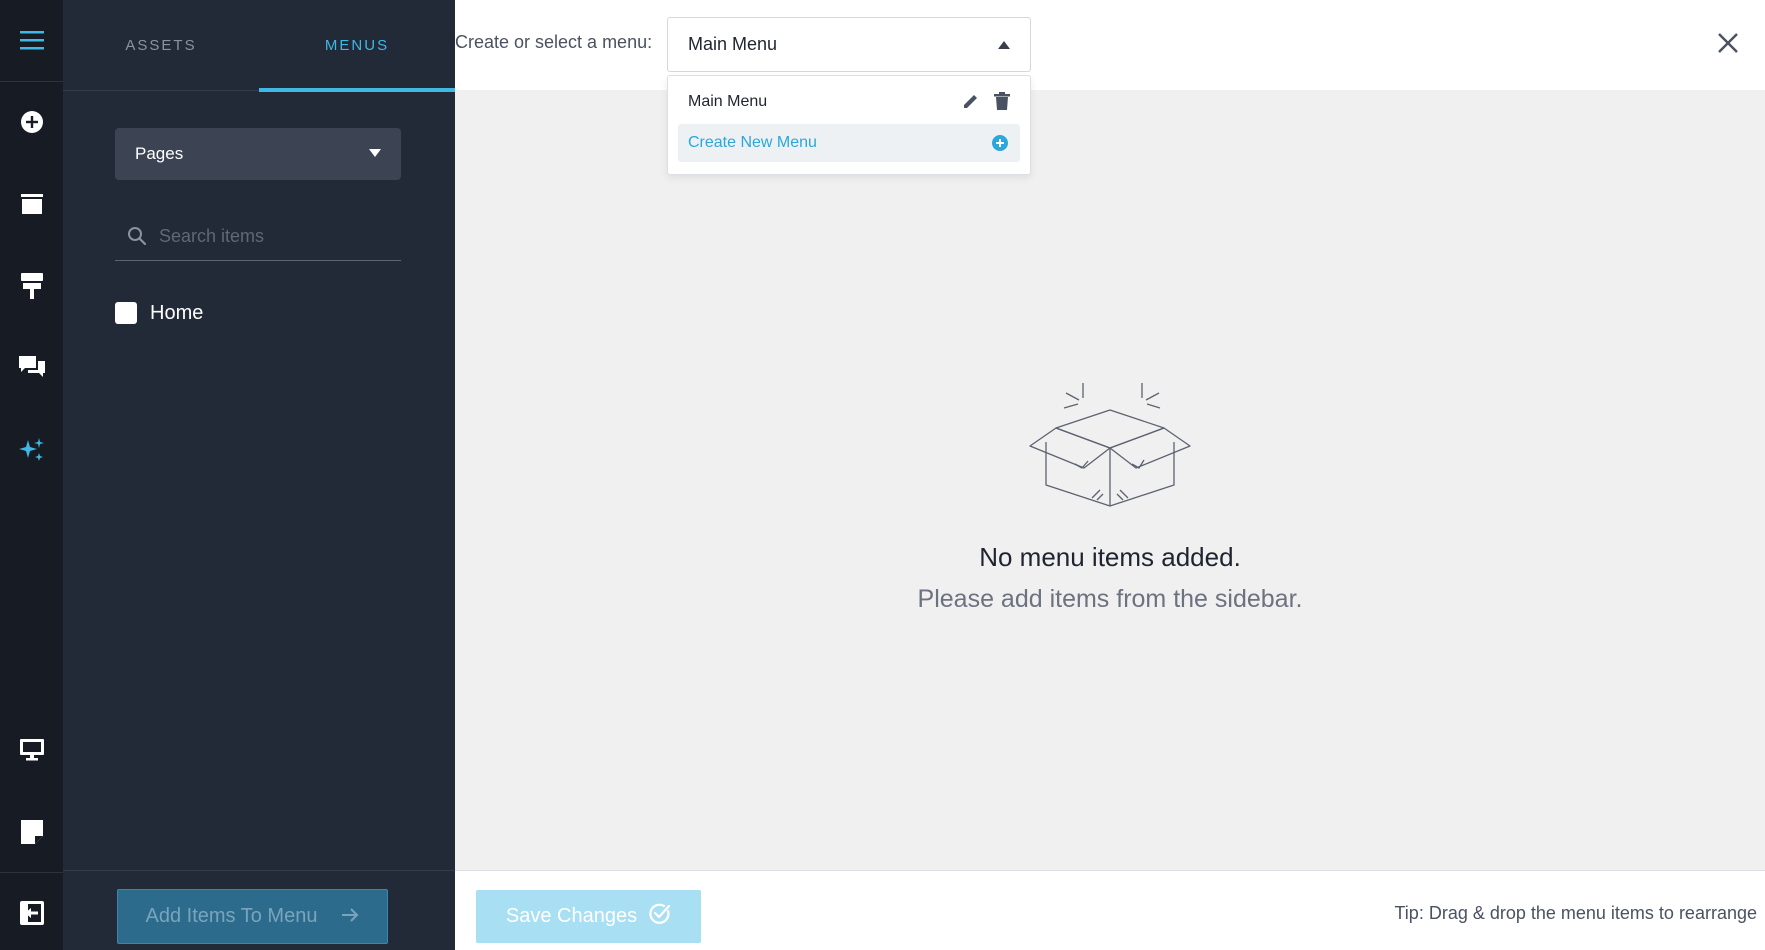  What do you see at coordinates (137, 236) in the screenshot?
I see `search-icon` at bounding box center [137, 236].